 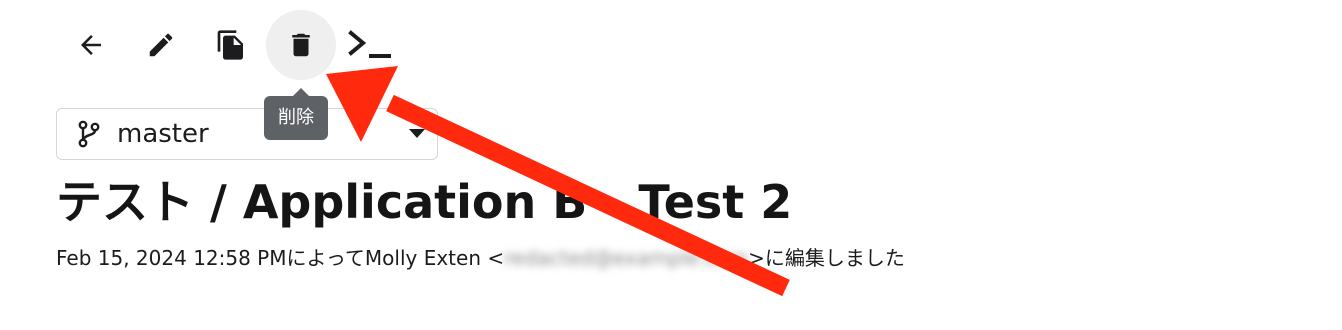 I want to click on edited-info-prefix: Feb 15, 2024 12:58 PMによってMolly Exten <, so click(x=280, y=258).